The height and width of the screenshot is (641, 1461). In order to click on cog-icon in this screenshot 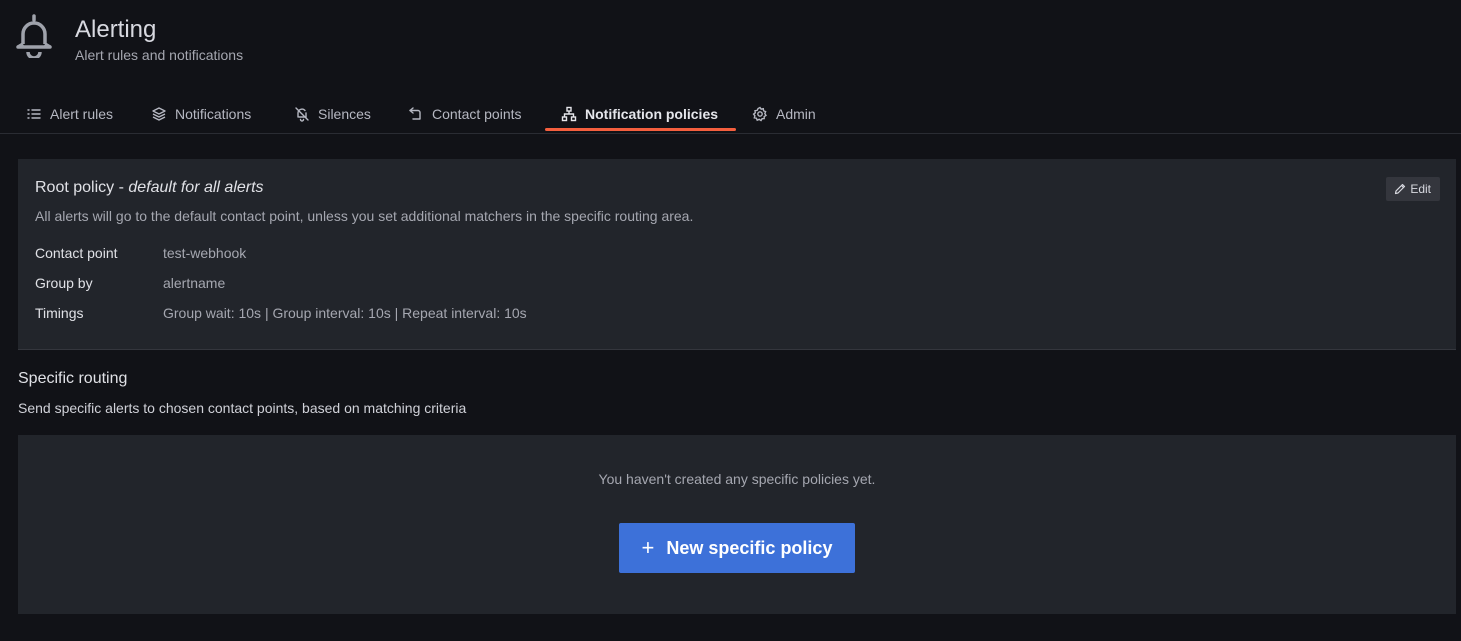, I will do `click(759, 114)`.